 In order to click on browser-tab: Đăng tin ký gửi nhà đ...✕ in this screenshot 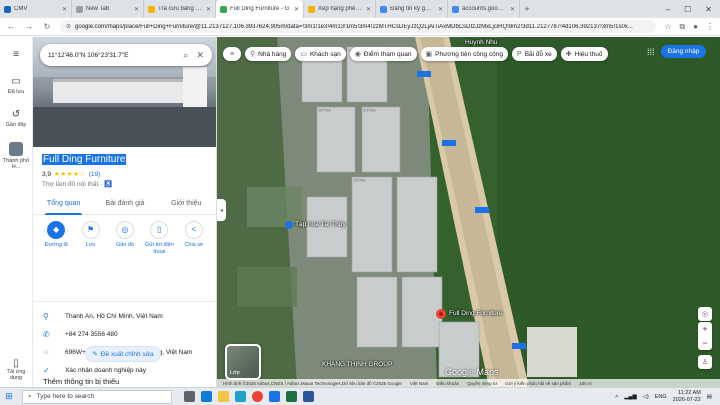, I will do `click(412, 9)`.